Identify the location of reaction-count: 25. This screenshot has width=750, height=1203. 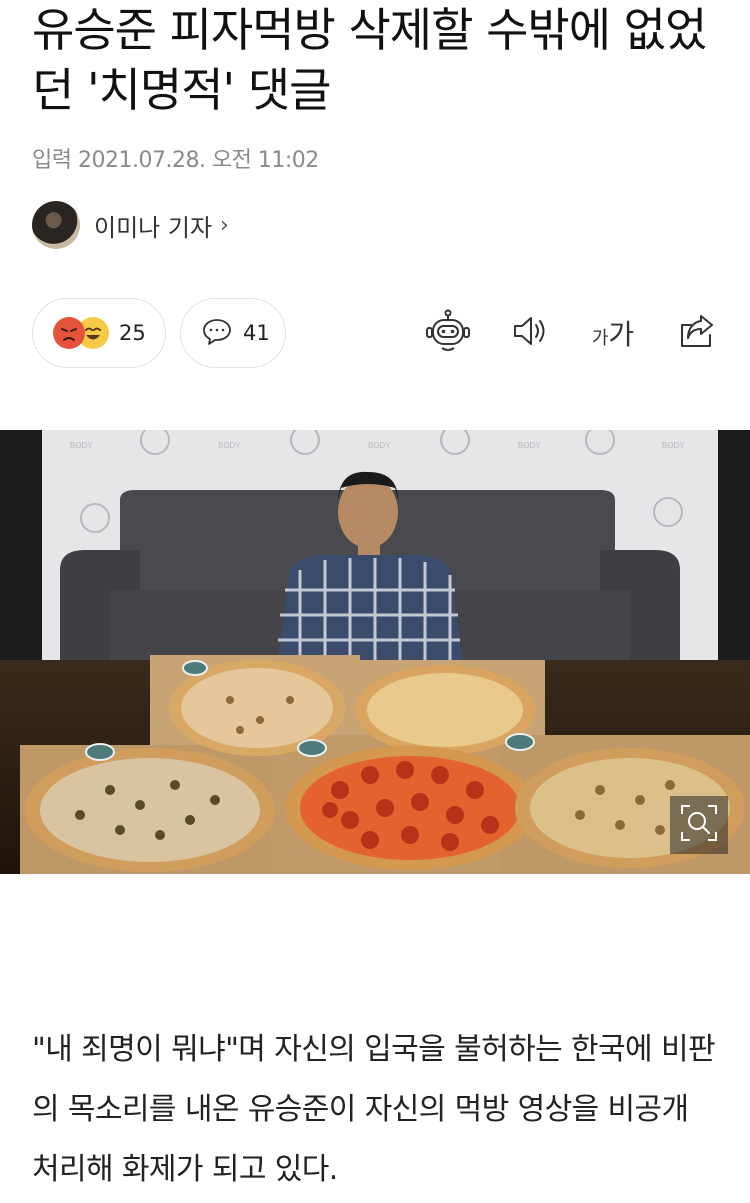
(132, 333).